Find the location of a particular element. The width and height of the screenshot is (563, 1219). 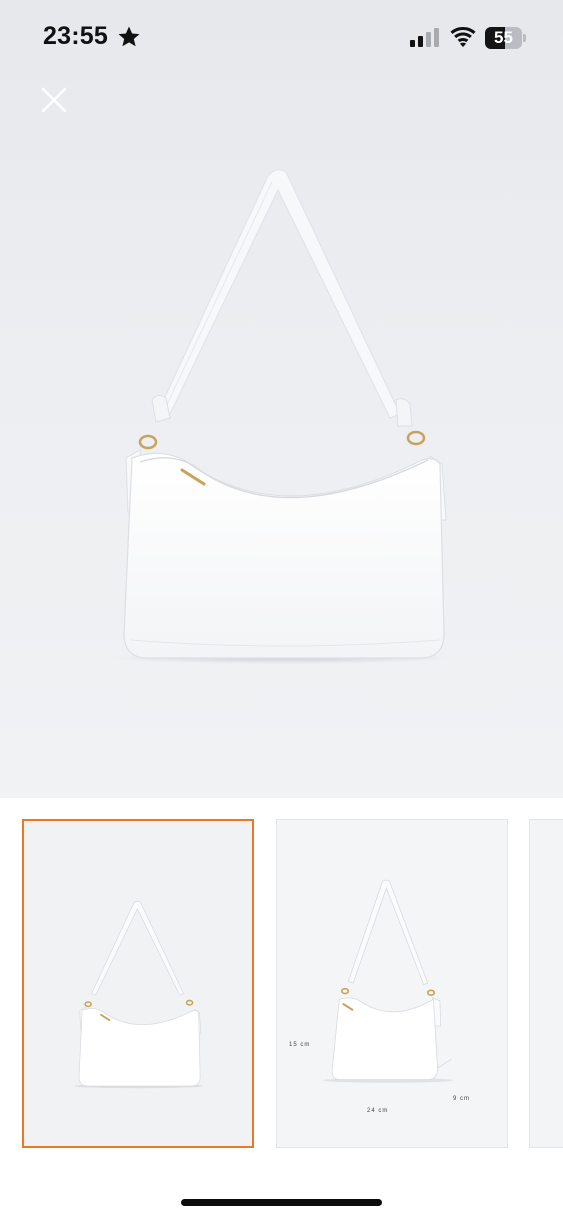

thumbnail-bag-angle-image is located at coordinates (388, 981).